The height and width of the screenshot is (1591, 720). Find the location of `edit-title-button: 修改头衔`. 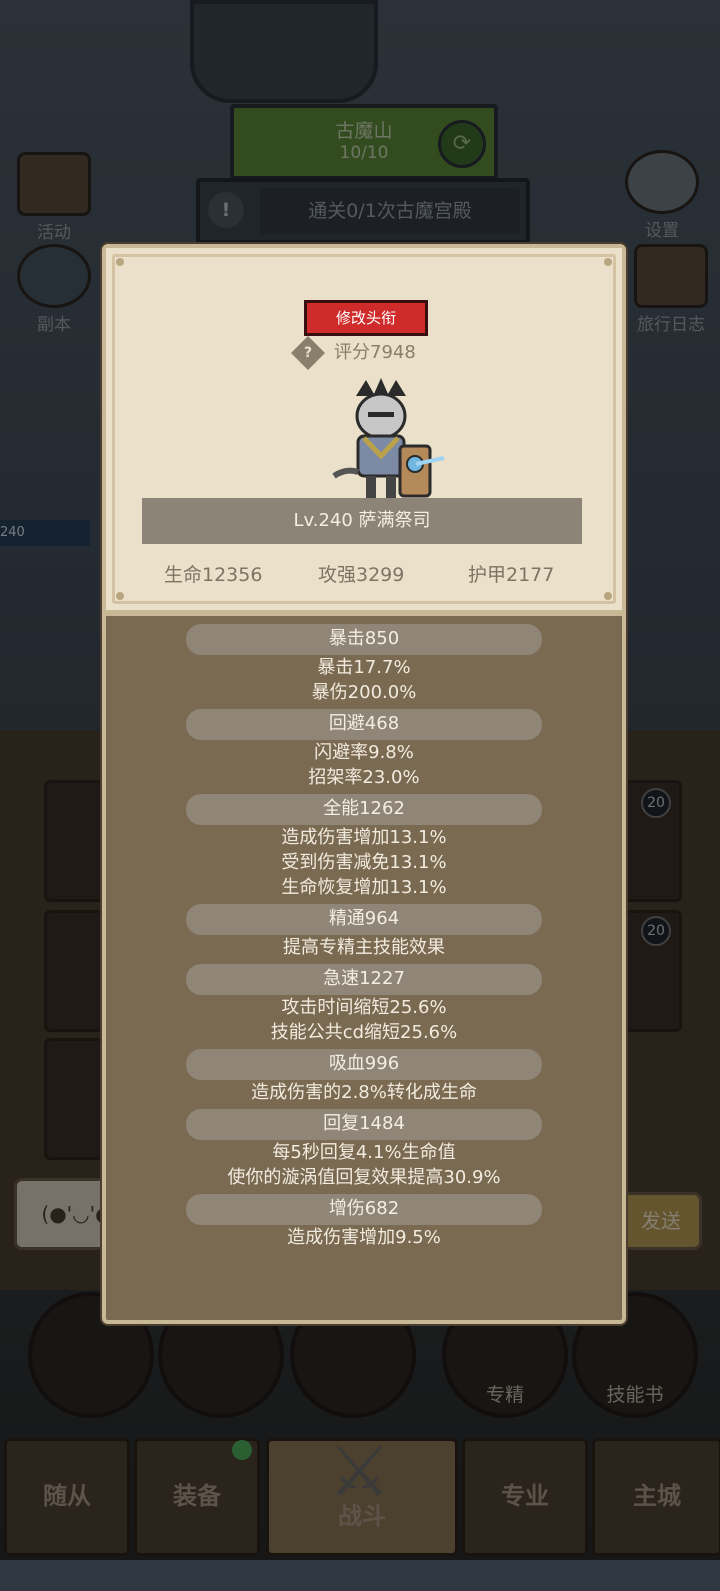

edit-title-button: 修改头衔 is located at coordinates (366, 318).